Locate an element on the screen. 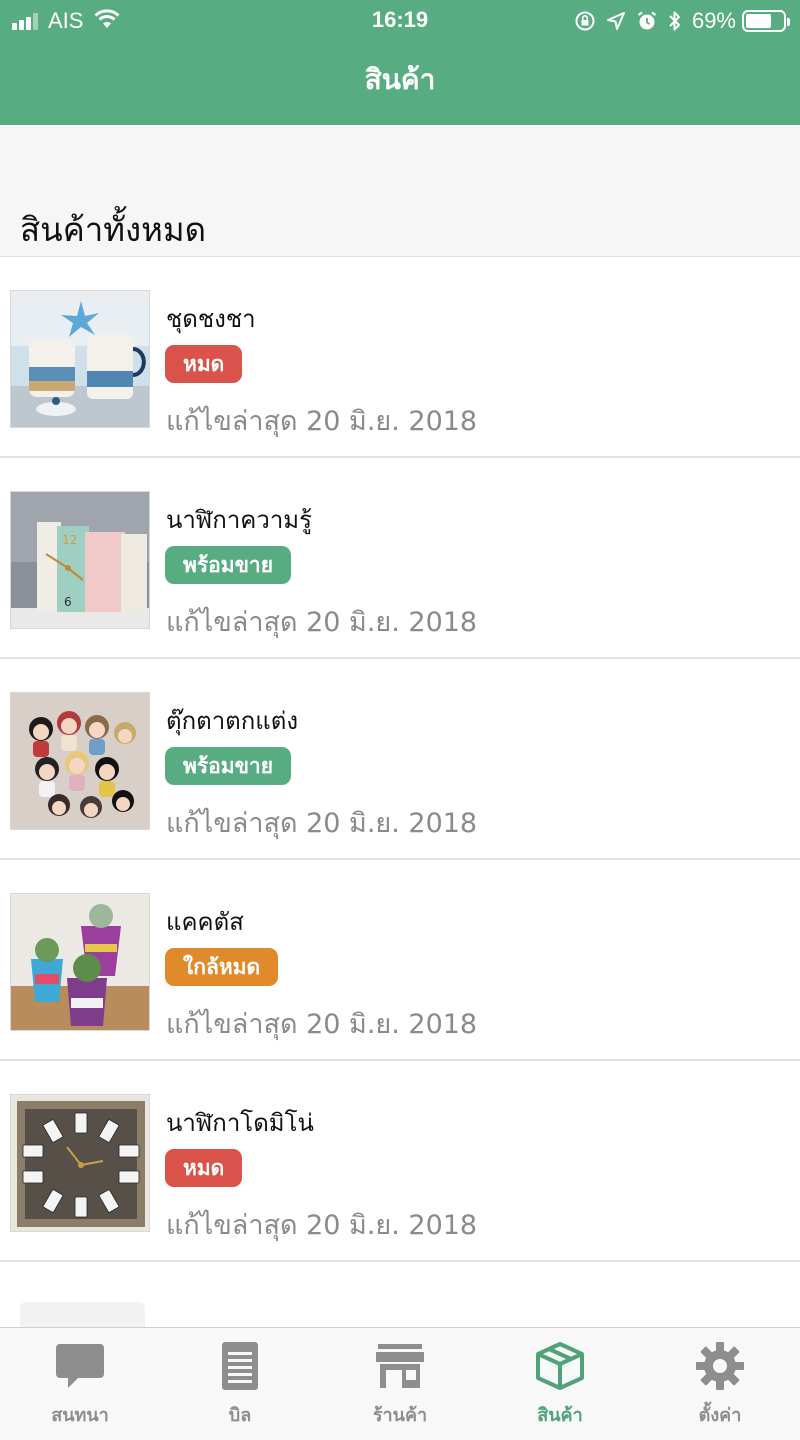 The image size is (800, 1440). tab-label: สินค้า is located at coordinates (560, 1415).